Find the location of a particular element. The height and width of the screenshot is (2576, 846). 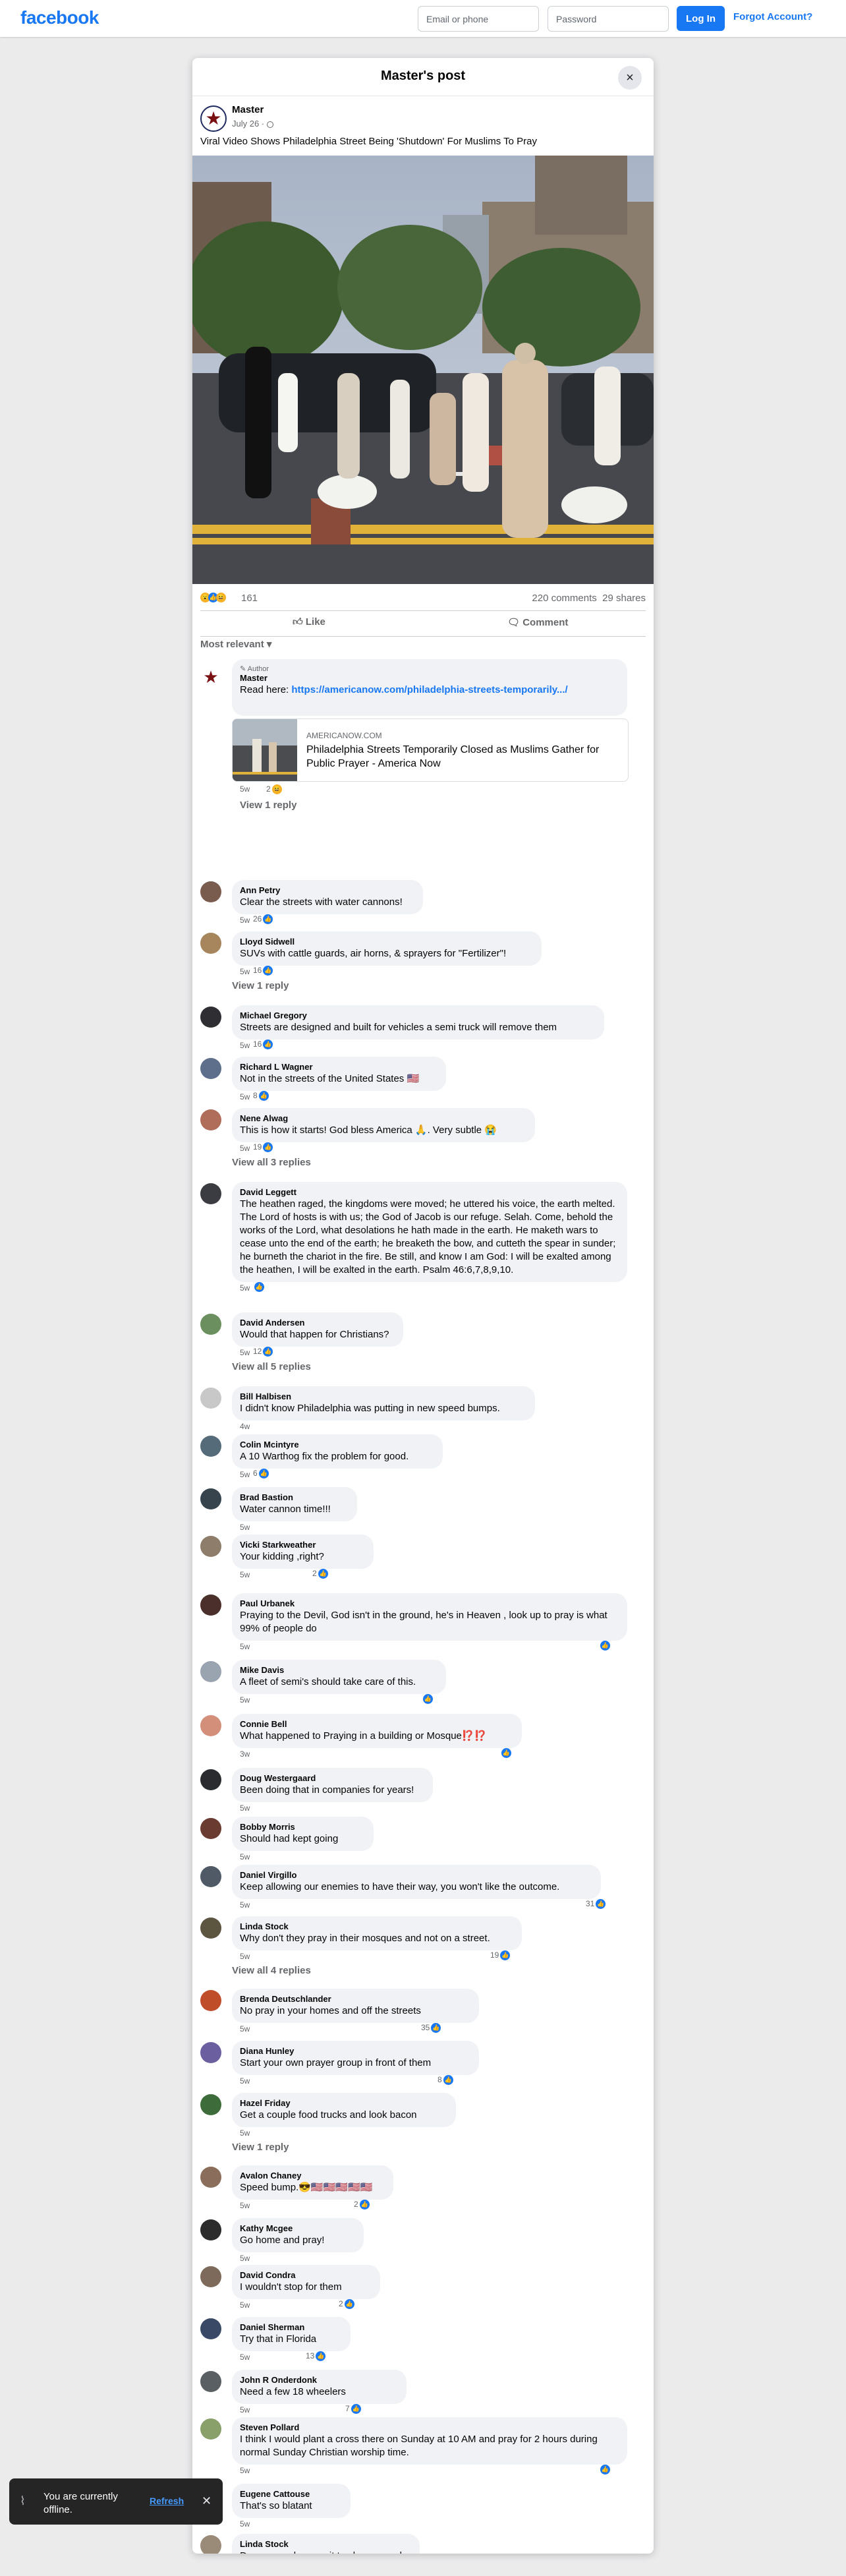

commenter-name: David Condra is located at coordinates (306, 2275).